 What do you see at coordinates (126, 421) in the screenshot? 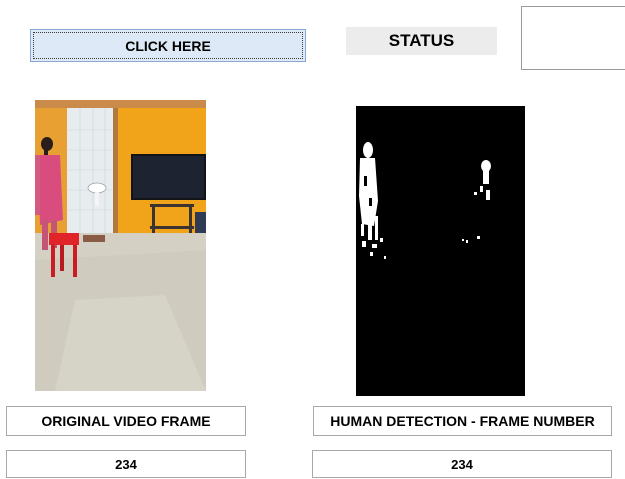
I see `original-frame-title: ORIGINAL VIDEO FRAME` at bounding box center [126, 421].